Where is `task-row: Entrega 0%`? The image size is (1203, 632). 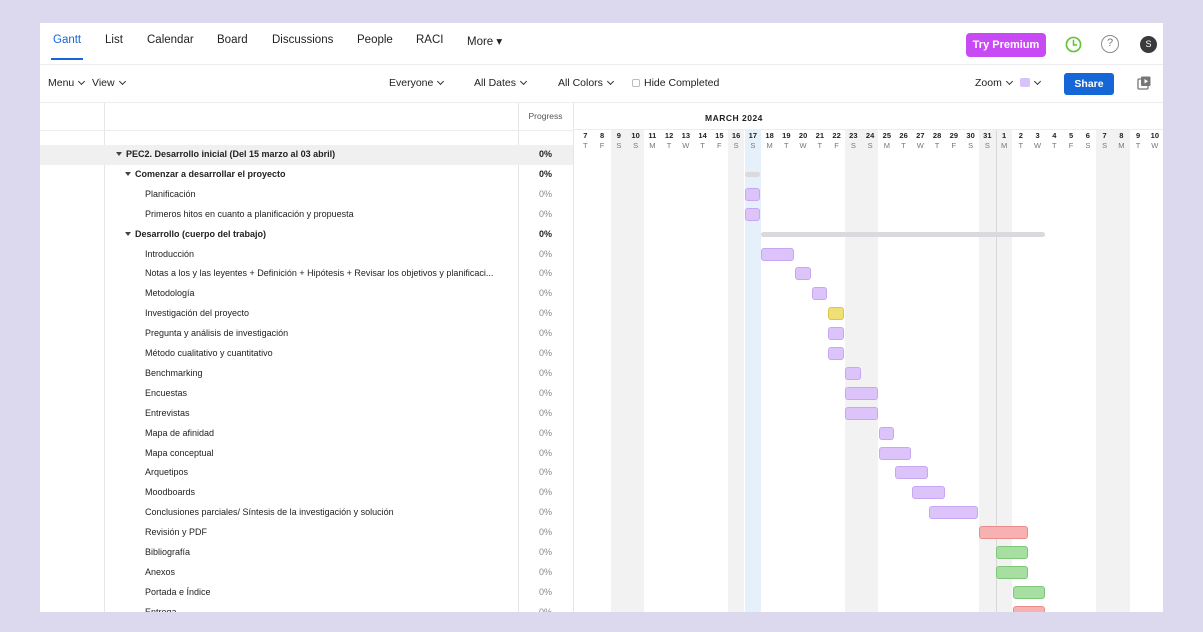
task-row: Entrega 0% is located at coordinates (306, 607).